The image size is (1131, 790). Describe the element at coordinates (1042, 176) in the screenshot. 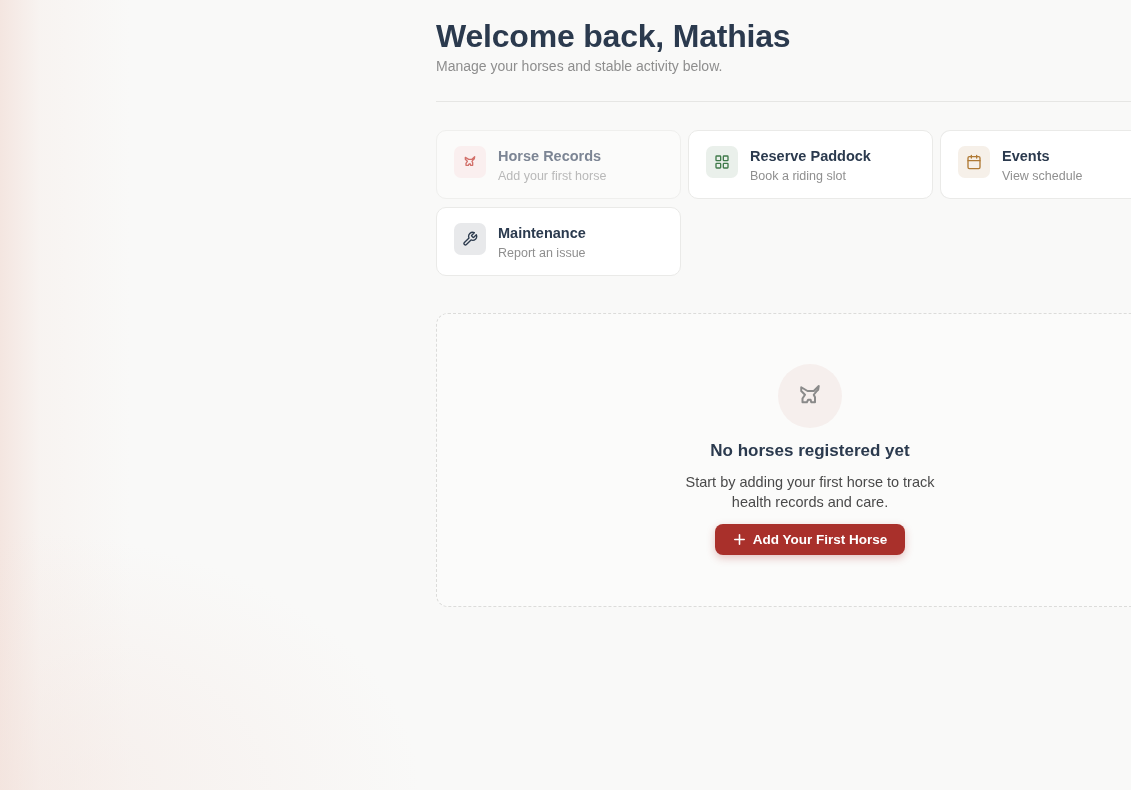

I see `card-subtitle: View schedule` at that location.